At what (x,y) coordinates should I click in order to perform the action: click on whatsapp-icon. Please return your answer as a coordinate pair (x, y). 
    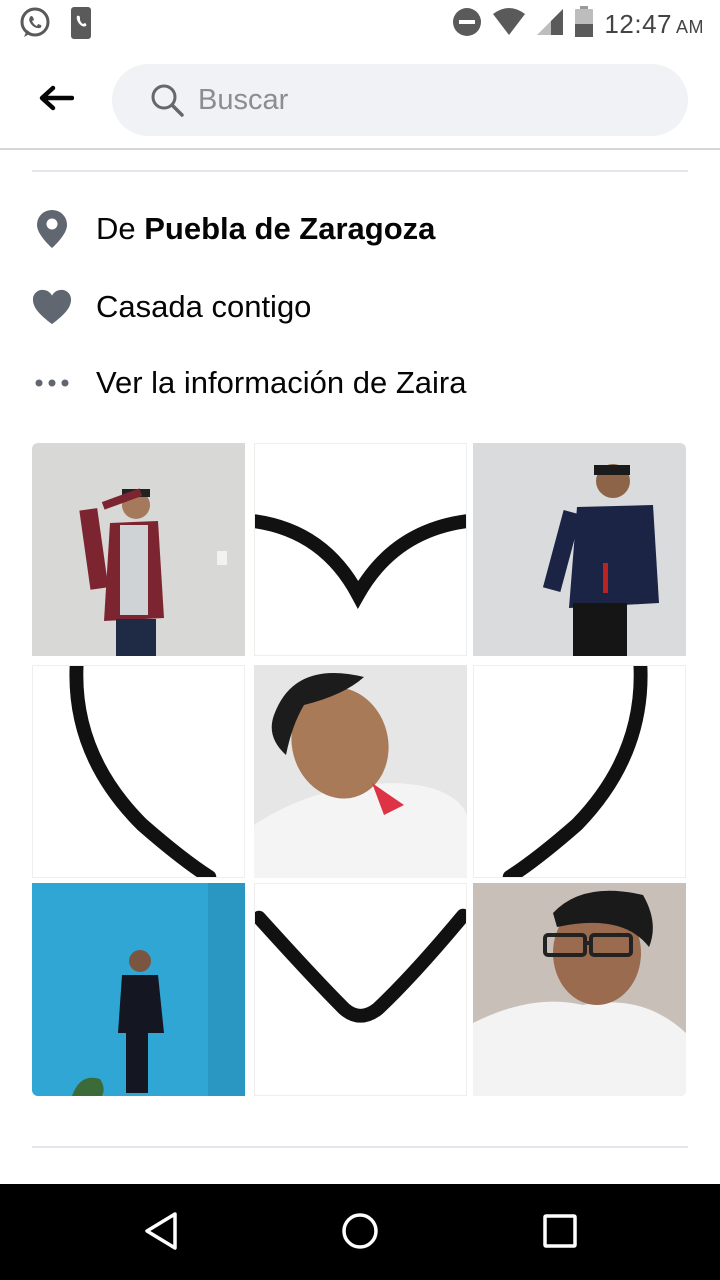
    Looking at the image, I should click on (35, 25).